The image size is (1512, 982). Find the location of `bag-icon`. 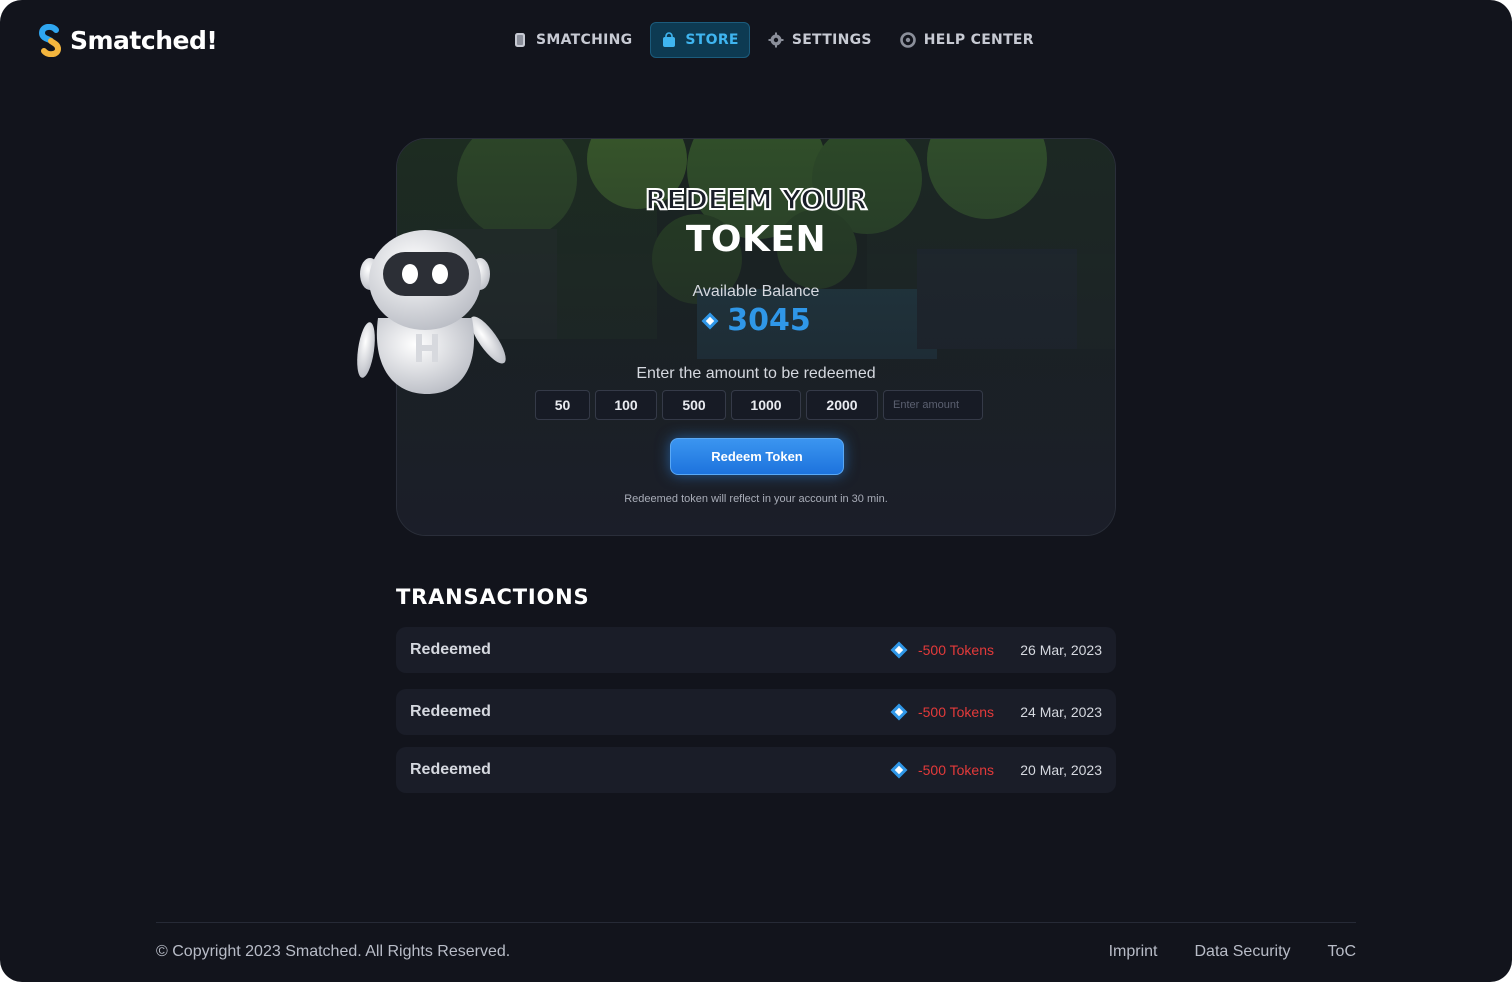

bag-icon is located at coordinates (669, 39).